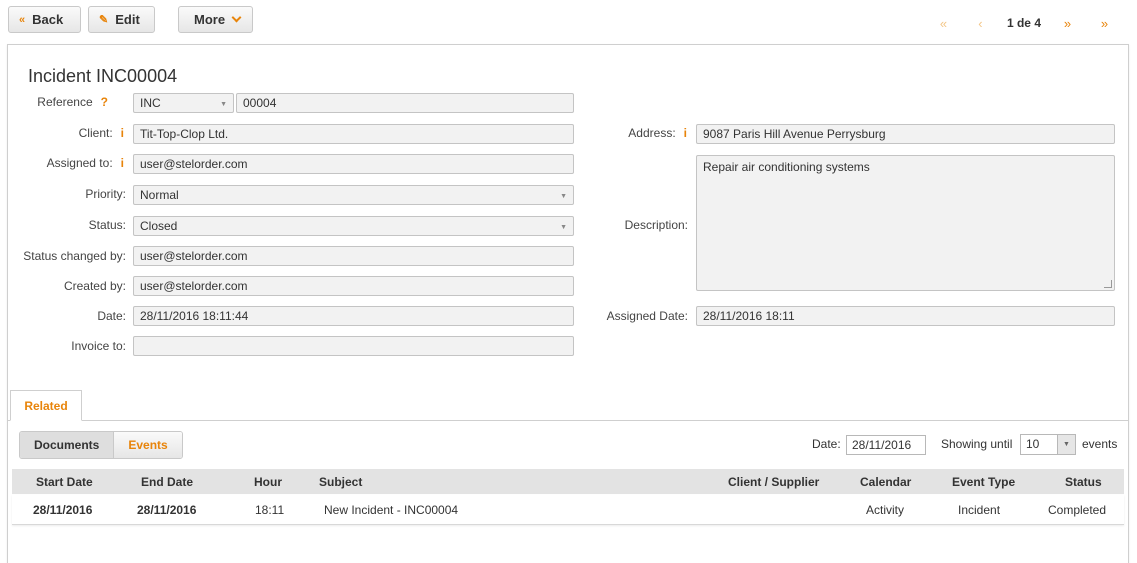 The width and height of the screenshot is (1137, 563). I want to click on assigned-to-label-text: Assigned to:, so click(79, 163).